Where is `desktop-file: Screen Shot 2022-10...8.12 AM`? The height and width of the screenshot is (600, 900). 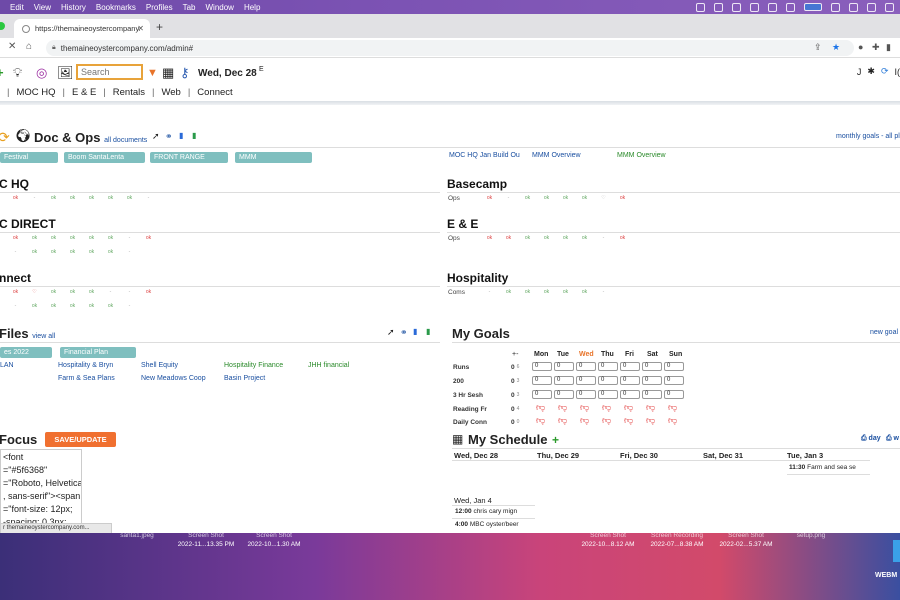 desktop-file: Screen Shot 2022-10...8.12 AM is located at coordinates (608, 540).